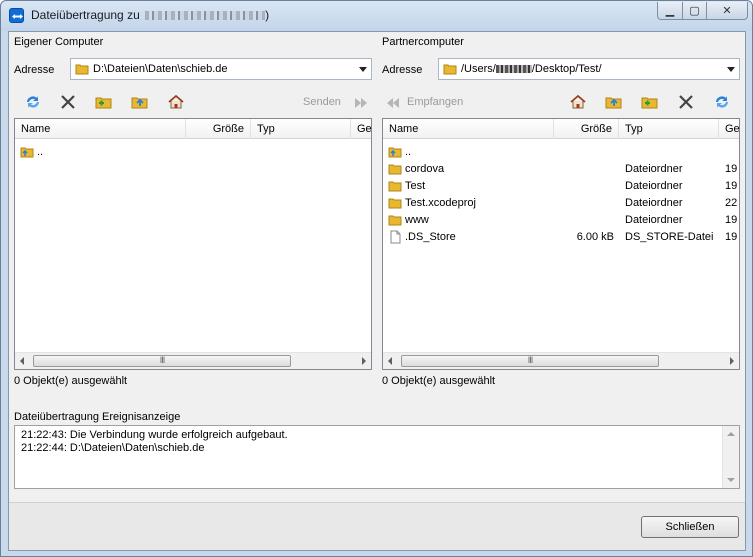 The height and width of the screenshot is (557, 753). Describe the element at coordinates (59, 42) in the screenshot. I see `local-section-label: Eigener Computer` at that location.